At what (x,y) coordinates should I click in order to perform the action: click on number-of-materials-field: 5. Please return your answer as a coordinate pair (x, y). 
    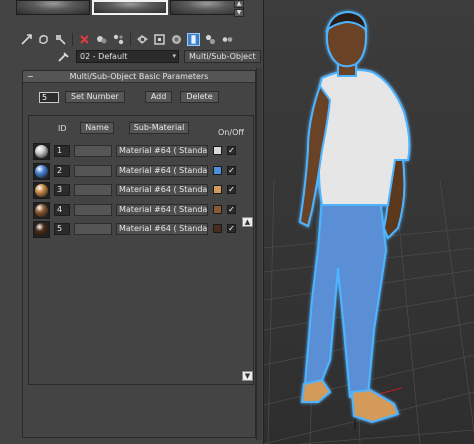
    Looking at the image, I should click on (49, 97).